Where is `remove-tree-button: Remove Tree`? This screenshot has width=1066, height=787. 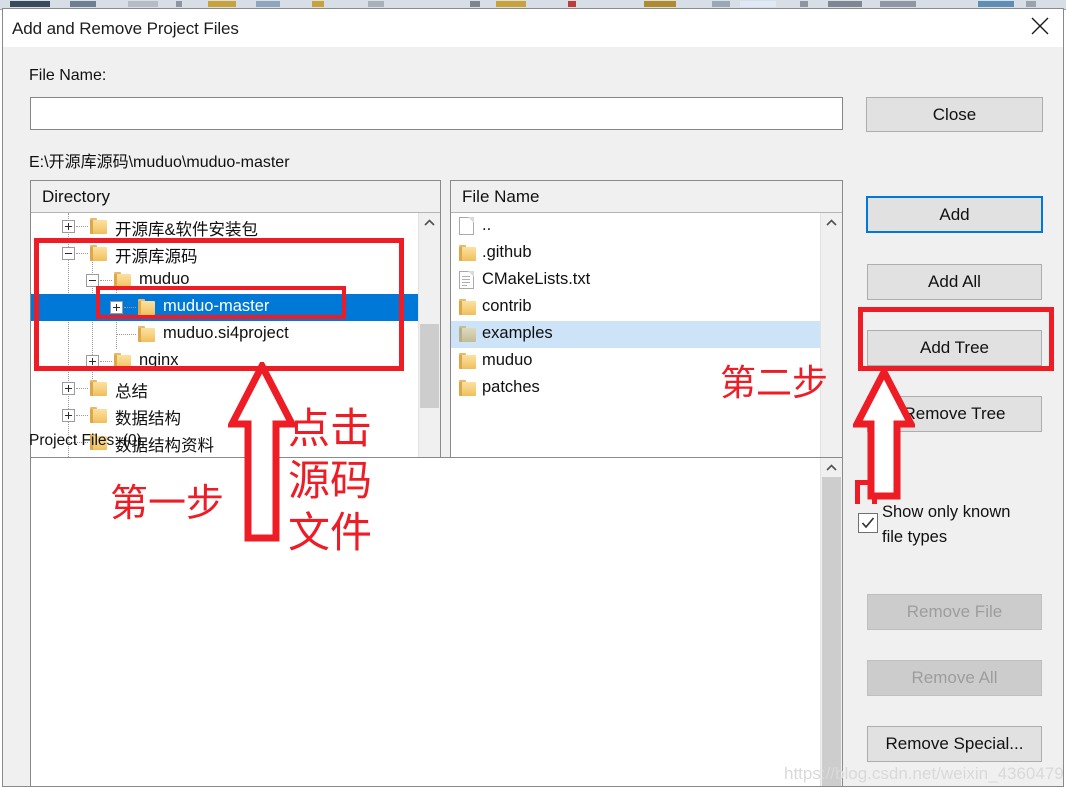 remove-tree-button: Remove Tree is located at coordinates (954, 414).